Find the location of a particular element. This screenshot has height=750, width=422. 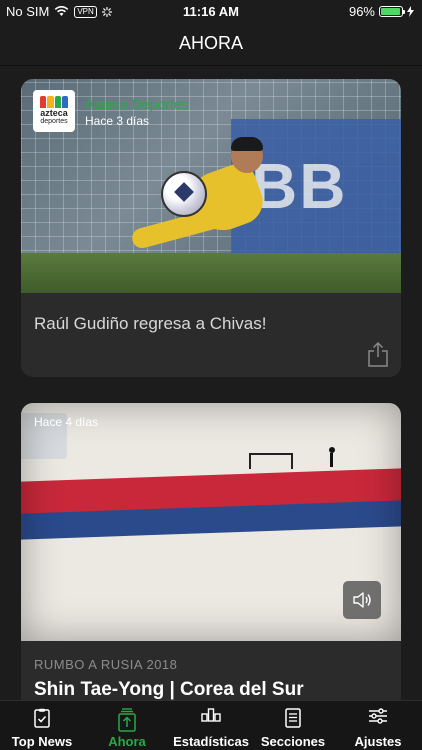

logo-word-top: azteca is located at coordinates (54, 113).